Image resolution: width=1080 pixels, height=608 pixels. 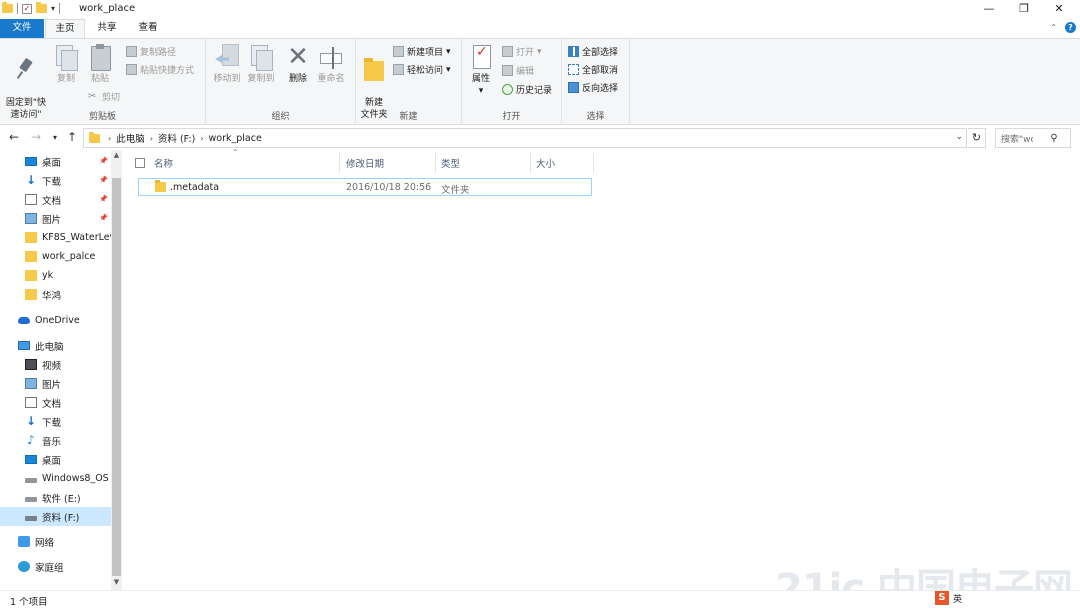 What do you see at coordinates (66, 64) in the screenshot?
I see `copy-button: 复制` at bounding box center [66, 64].